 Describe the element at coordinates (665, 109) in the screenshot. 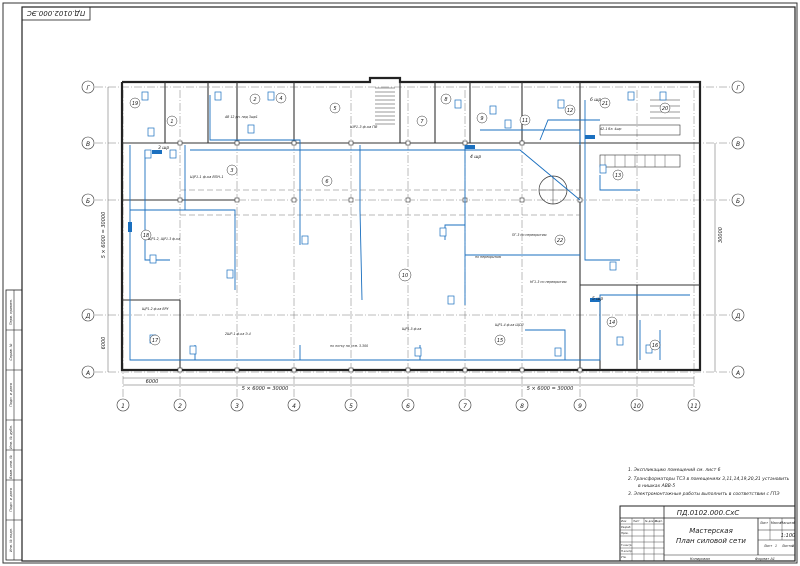

I see `room-20: 20` at that location.